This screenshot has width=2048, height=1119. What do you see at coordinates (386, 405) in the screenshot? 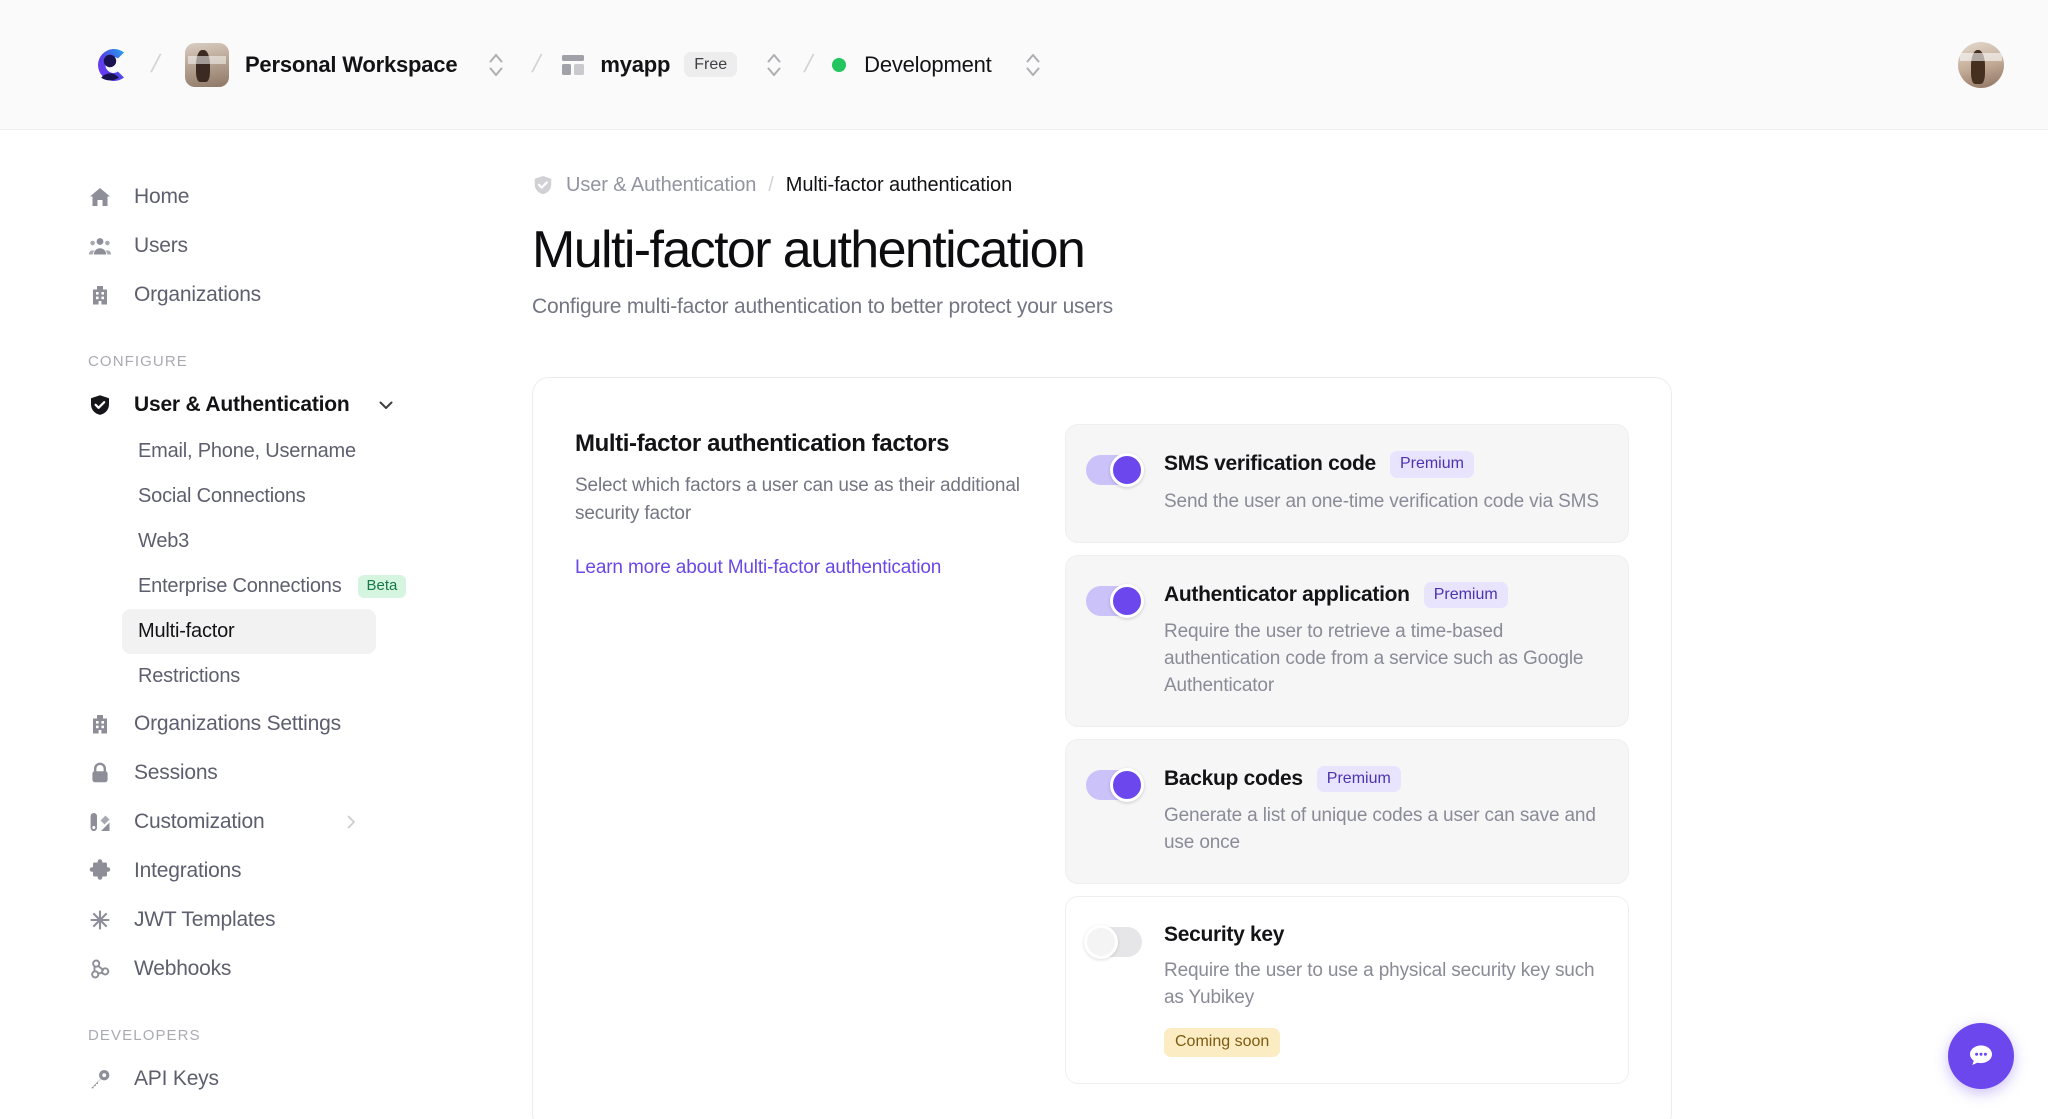
I see `chevron-down-icon` at bounding box center [386, 405].